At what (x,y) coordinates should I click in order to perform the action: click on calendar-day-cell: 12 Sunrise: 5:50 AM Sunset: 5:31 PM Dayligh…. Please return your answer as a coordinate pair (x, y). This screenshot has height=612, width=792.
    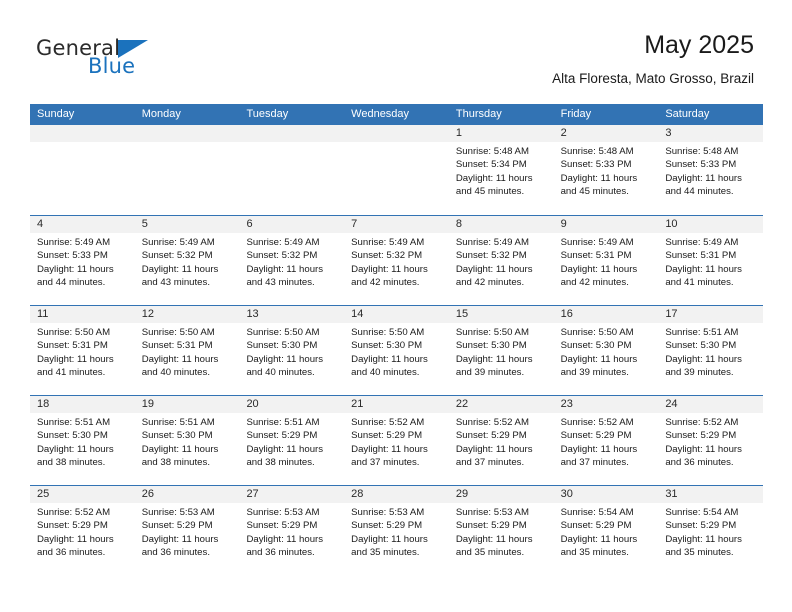
    Looking at the image, I should click on (187, 350).